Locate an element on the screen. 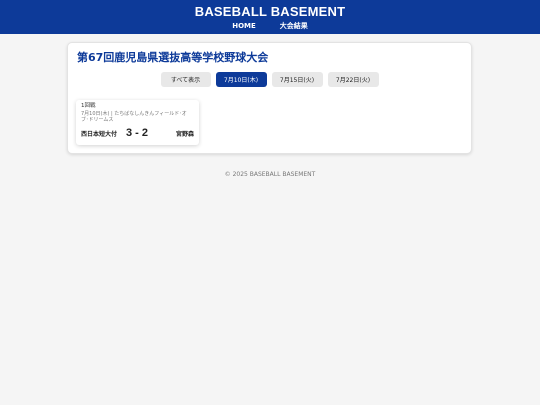  match-round: 1回戦 is located at coordinates (88, 106).